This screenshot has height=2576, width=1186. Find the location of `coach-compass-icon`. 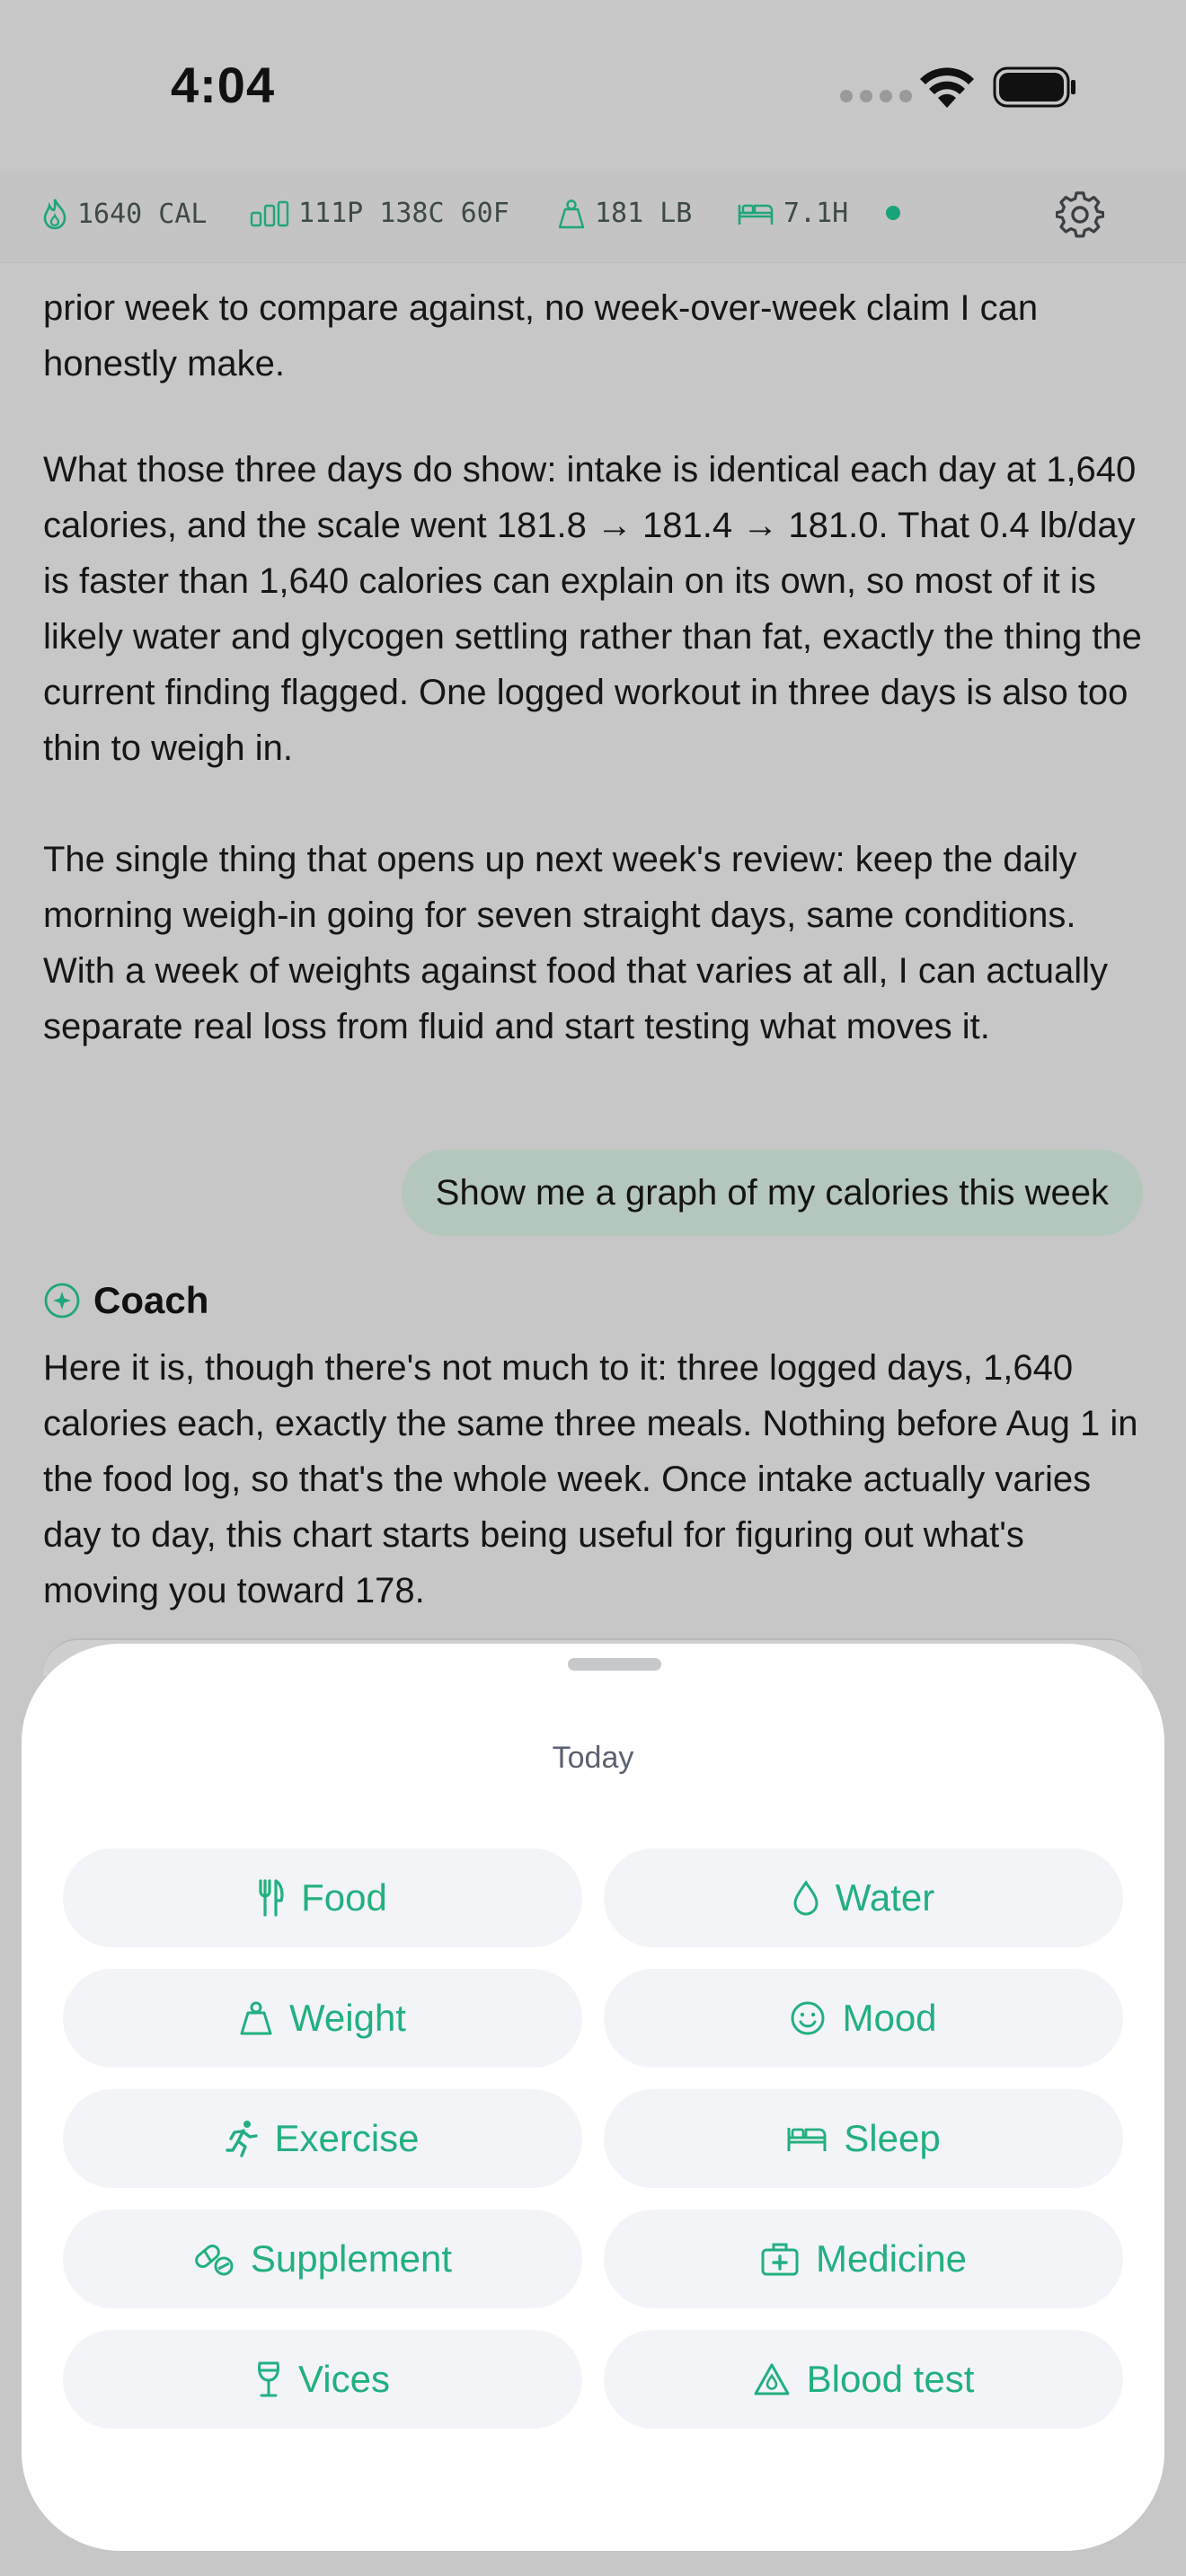

coach-compass-icon is located at coordinates (62, 1301).